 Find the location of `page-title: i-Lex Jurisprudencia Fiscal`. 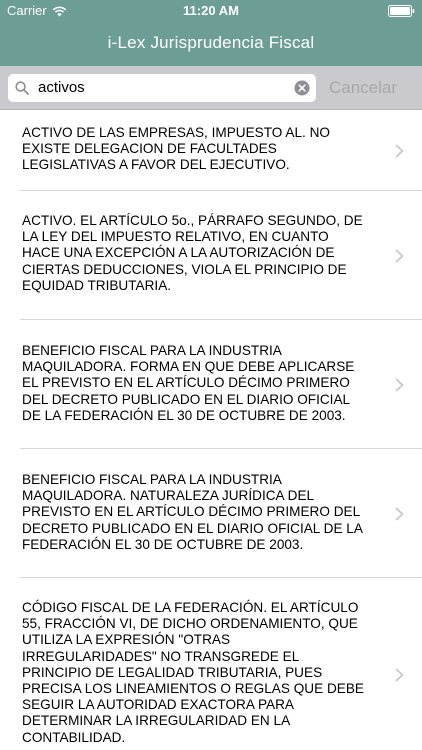

page-title: i-Lex Jurisprudencia Fiscal is located at coordinates (211, 42).